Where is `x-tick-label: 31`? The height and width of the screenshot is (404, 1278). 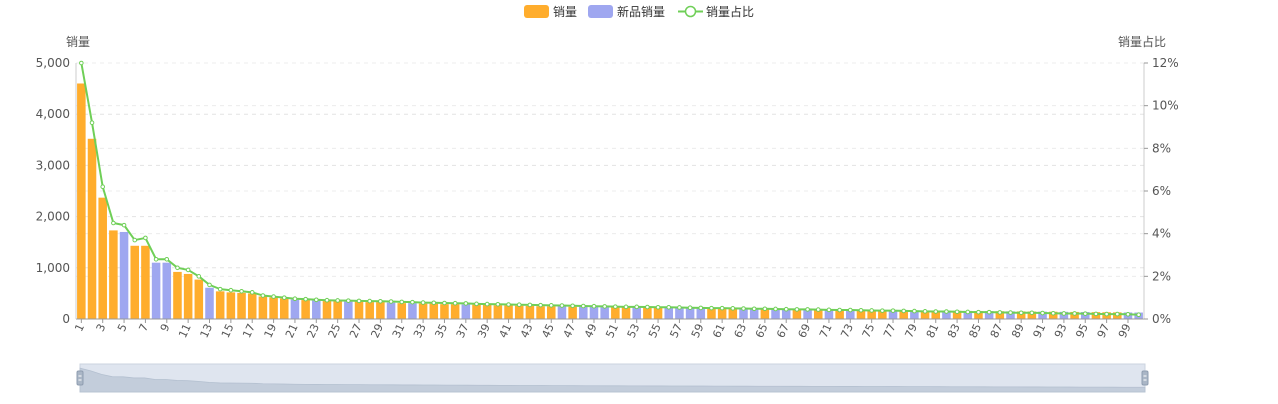 x-tick-label: 31 is located at coordinates (399, 331).